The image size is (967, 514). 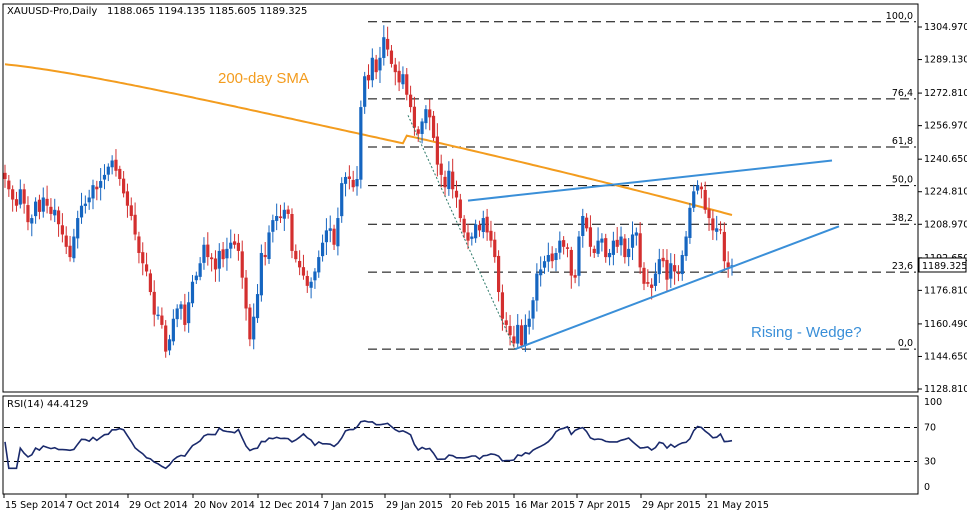 I want to click on price-tick-label: 1208.970, so click(x=945, y=224).